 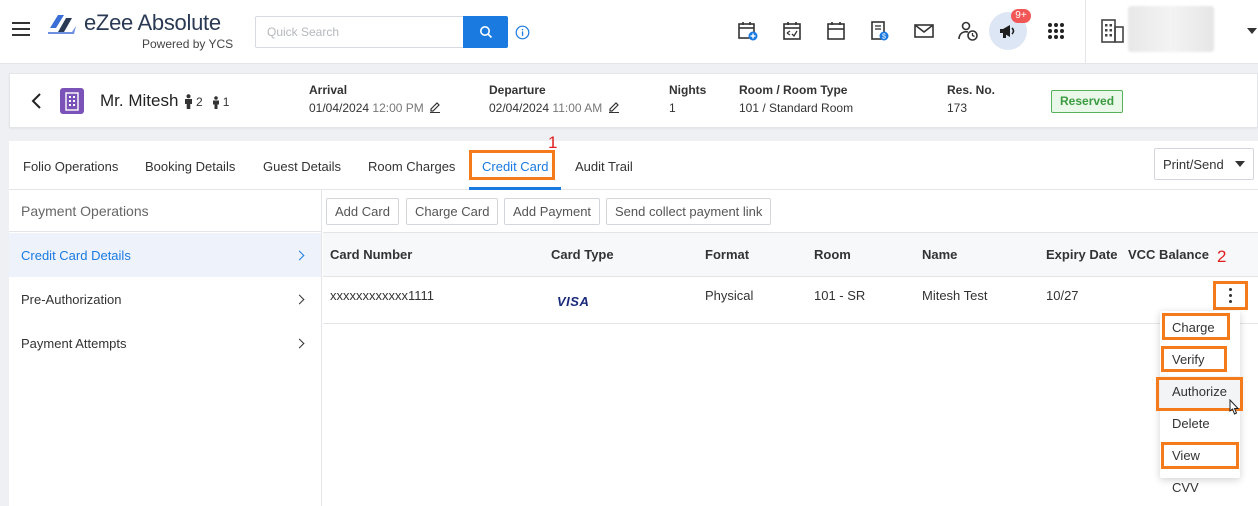 What do you see at coordinates (1200, 328) in the screenshot?
I see `menu-item-charge: Charge` at bounding box center [1200, 328].